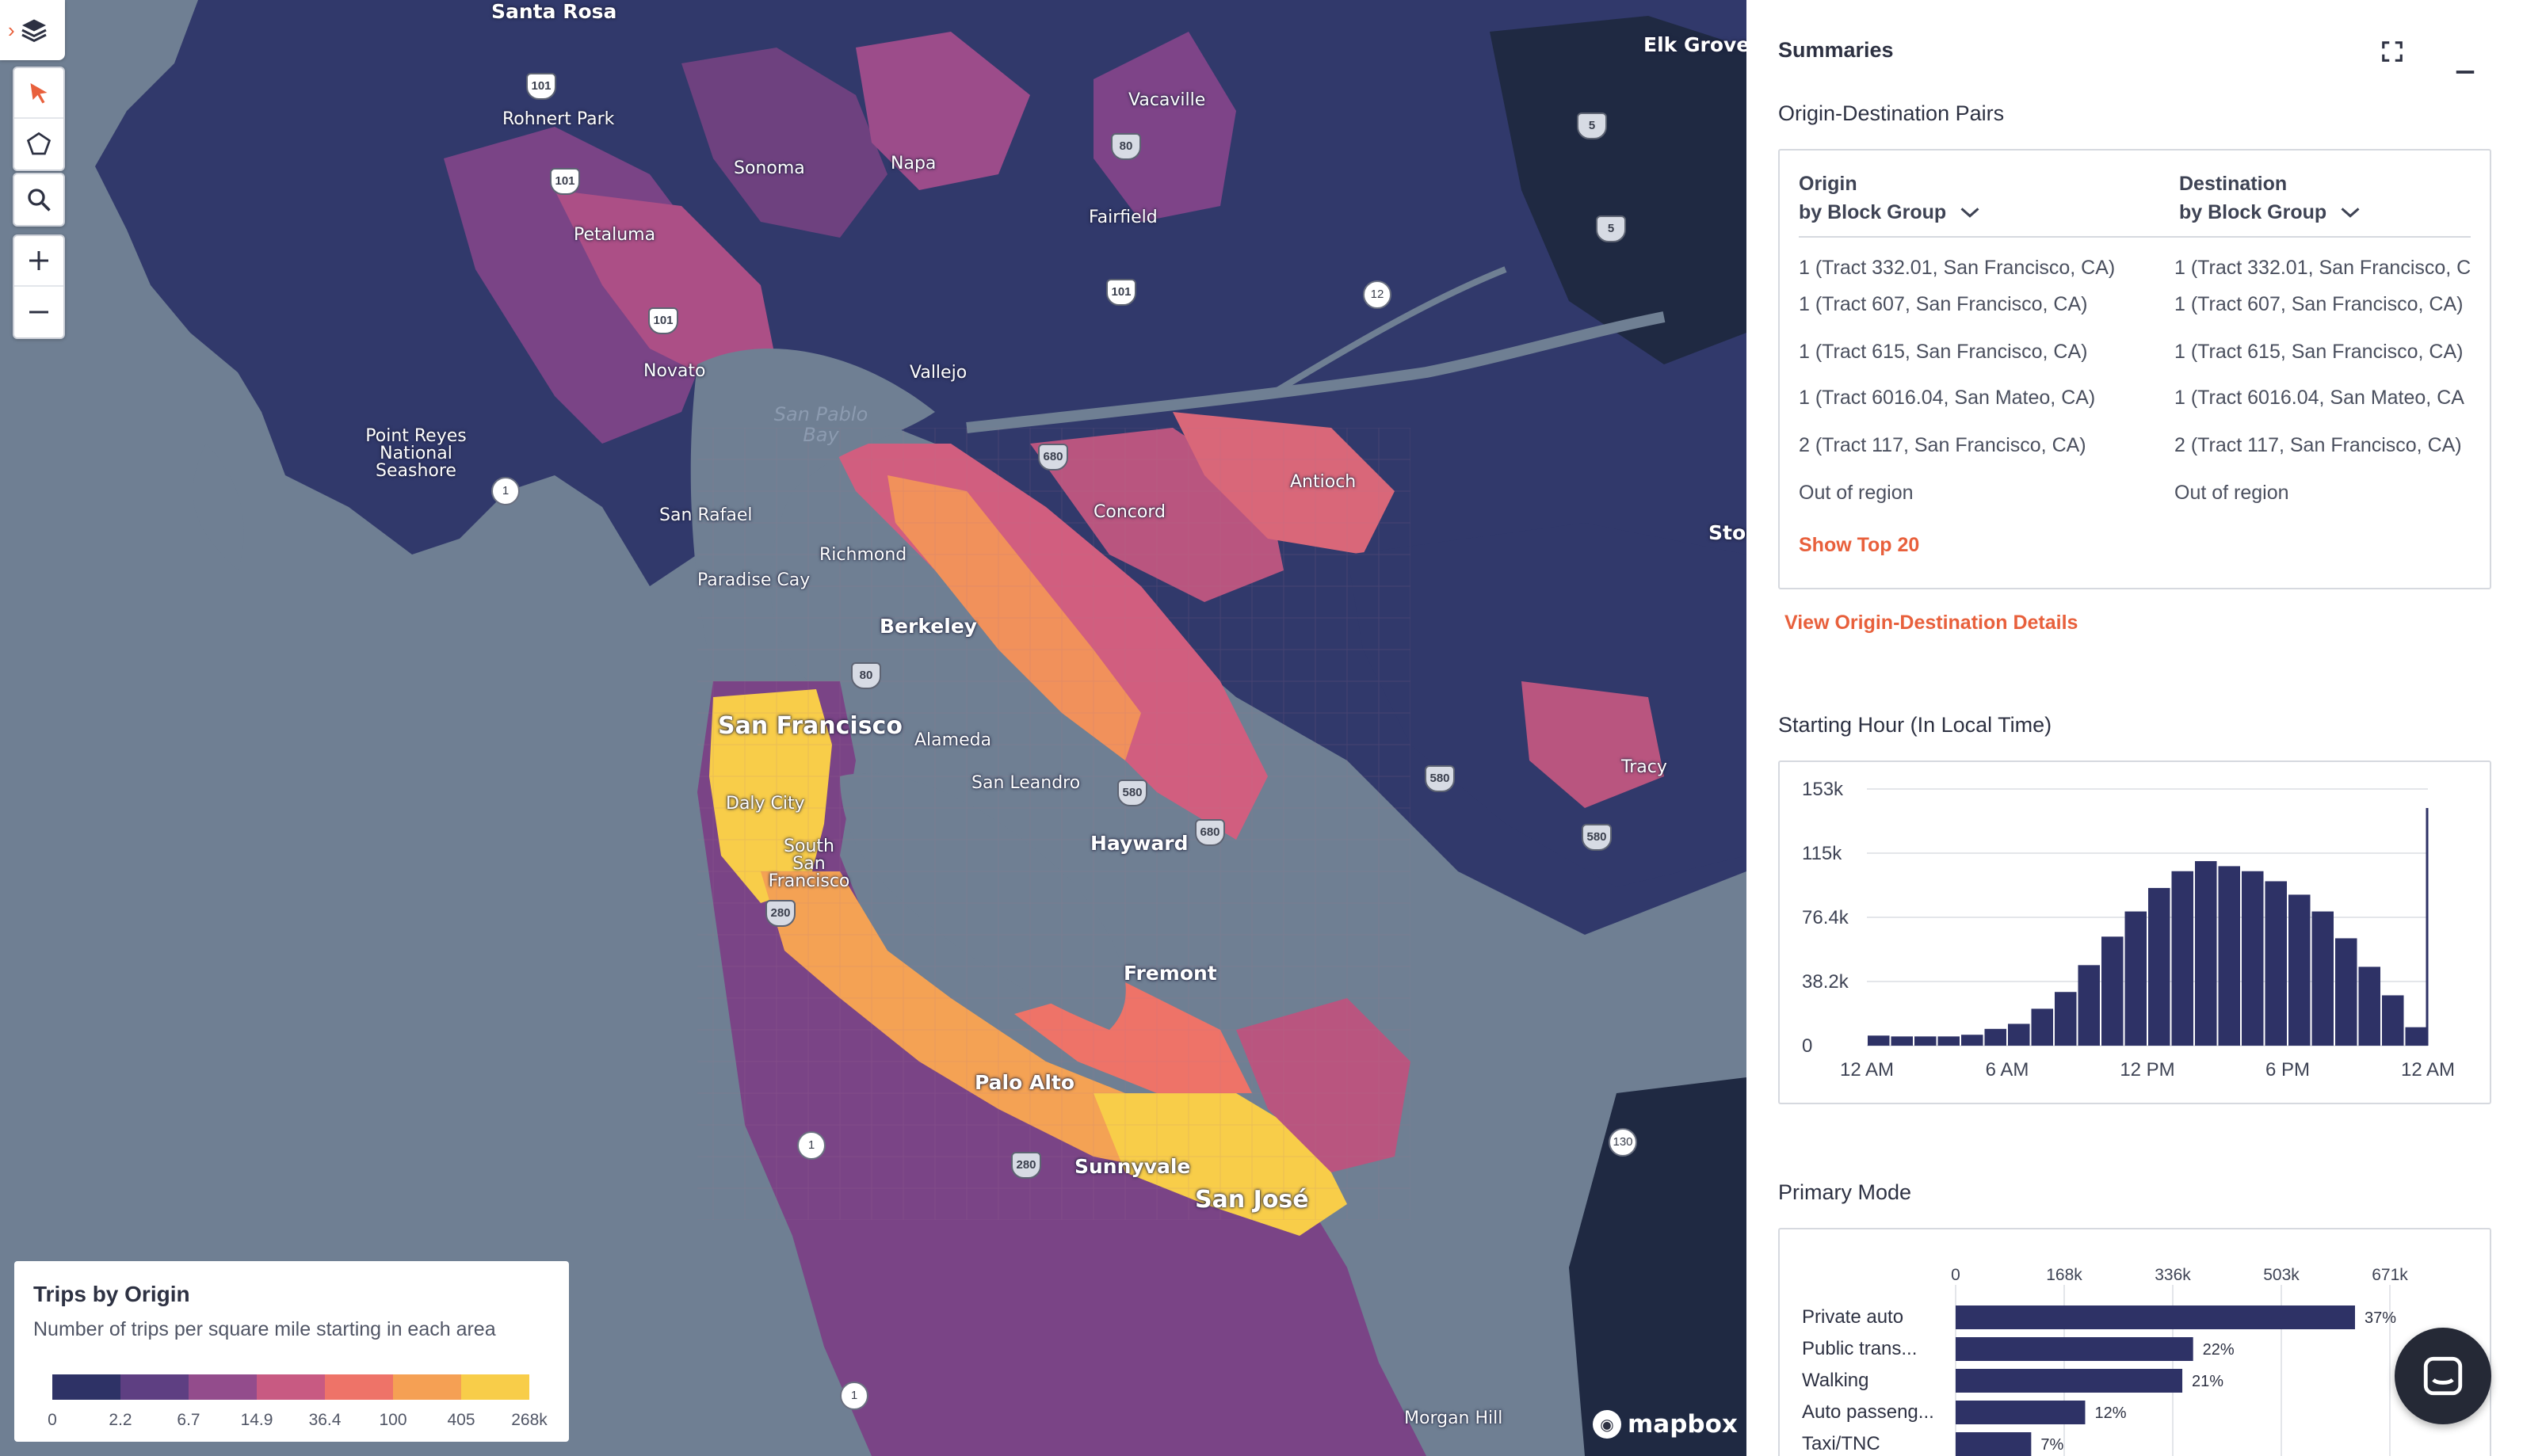 This screenshot has width=2523, height=1456. I want to click on chevron-down-icon, so click(2350, 213).